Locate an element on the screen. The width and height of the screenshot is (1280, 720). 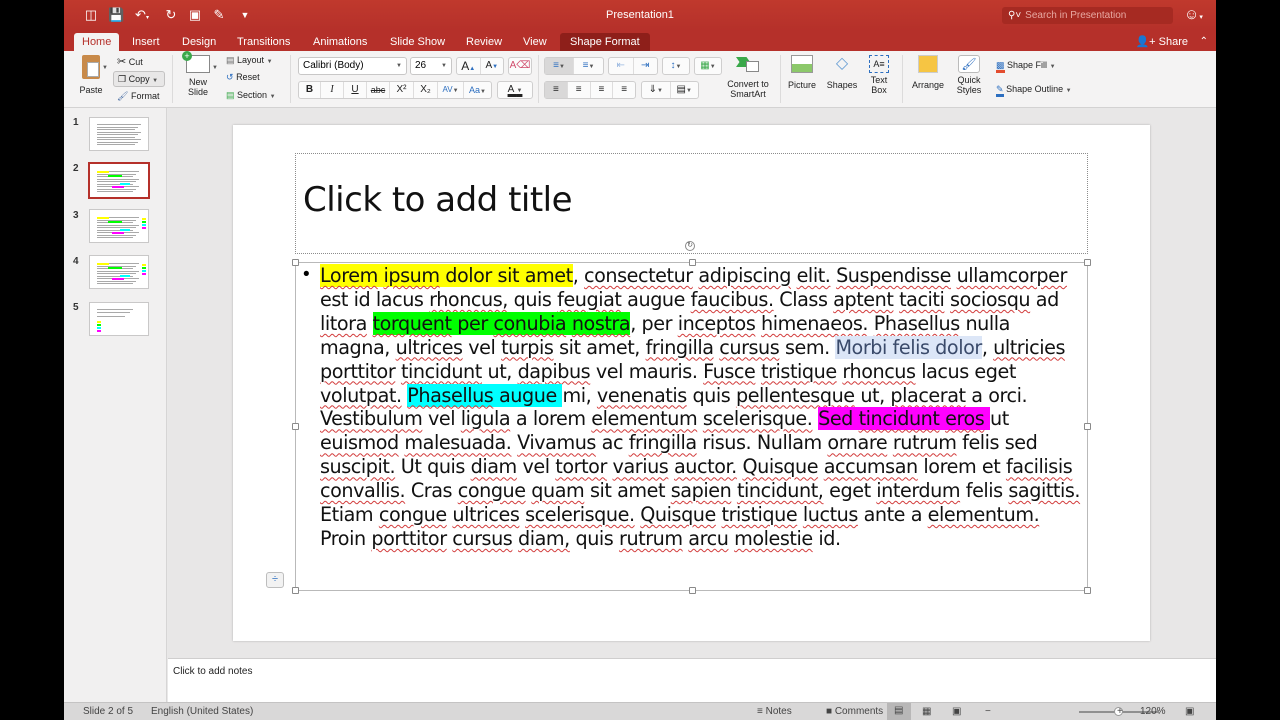
reading-view-button: ▣ is located at coordinates (956, 712).